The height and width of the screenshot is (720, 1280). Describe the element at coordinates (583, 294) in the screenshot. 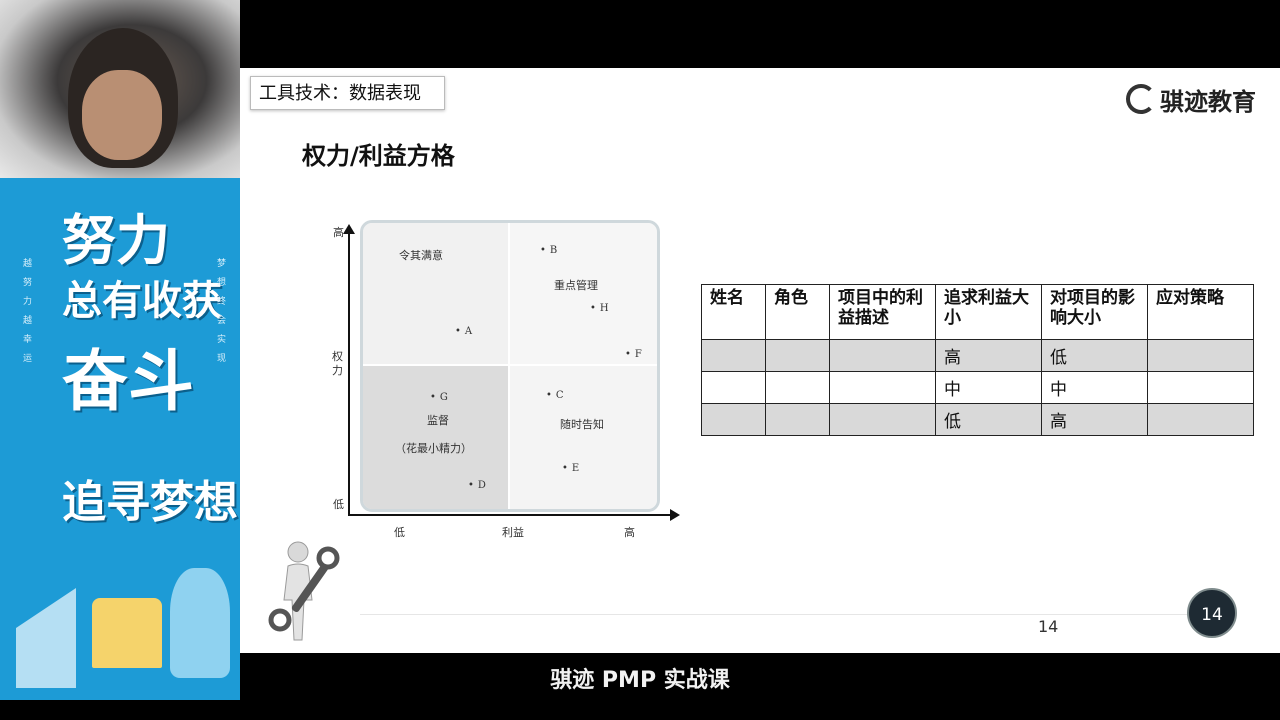

I see `quadrant-top-right: 重点管理` at that location.